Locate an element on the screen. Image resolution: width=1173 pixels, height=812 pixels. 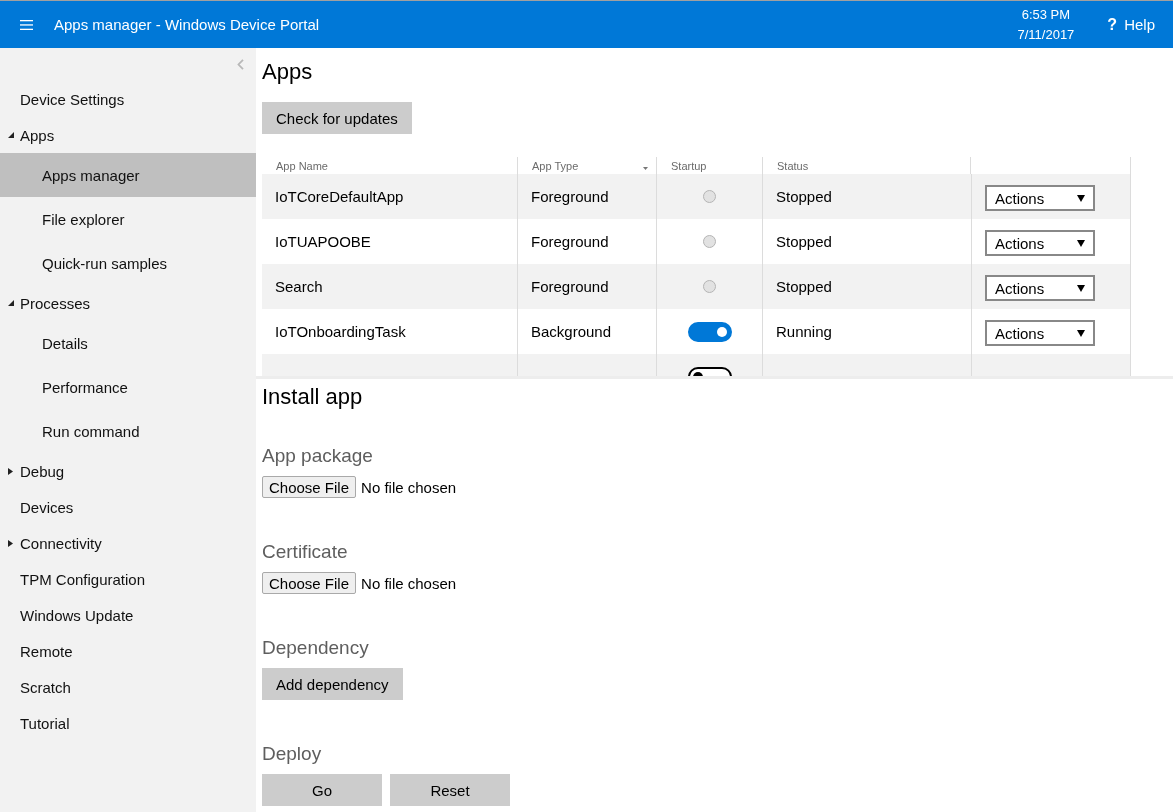
nav-item: Details is located at coordinates (65, 343).